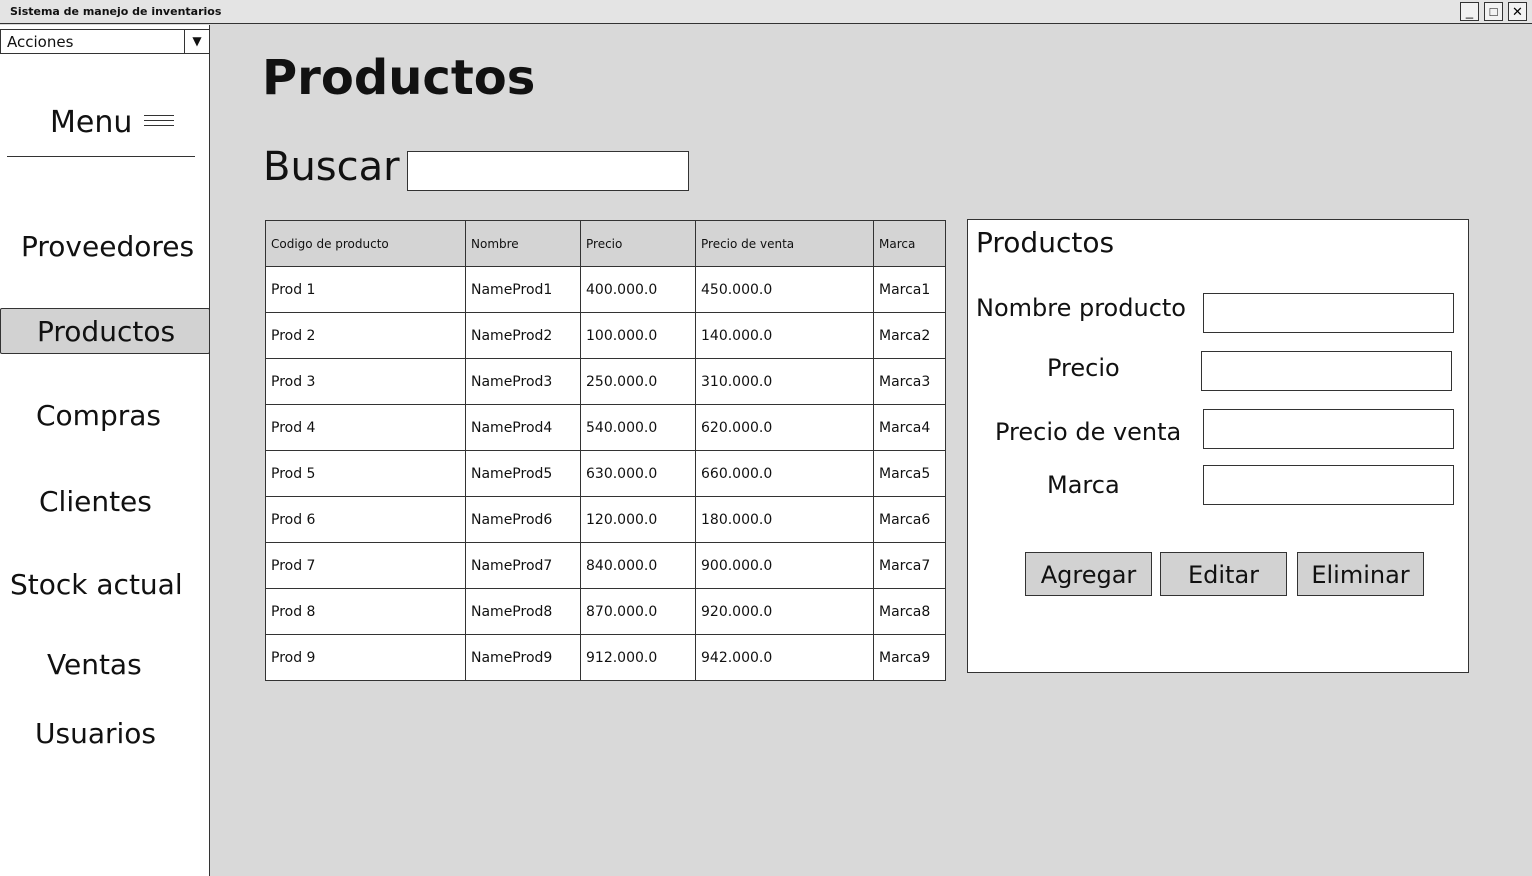 Image resolution: width=1532 pixels, height=876 pixels. What do you see at coordinates (522, 381) in the screenshot?
I see `table-cell: NameProd3` at bounding box center [522, 381].